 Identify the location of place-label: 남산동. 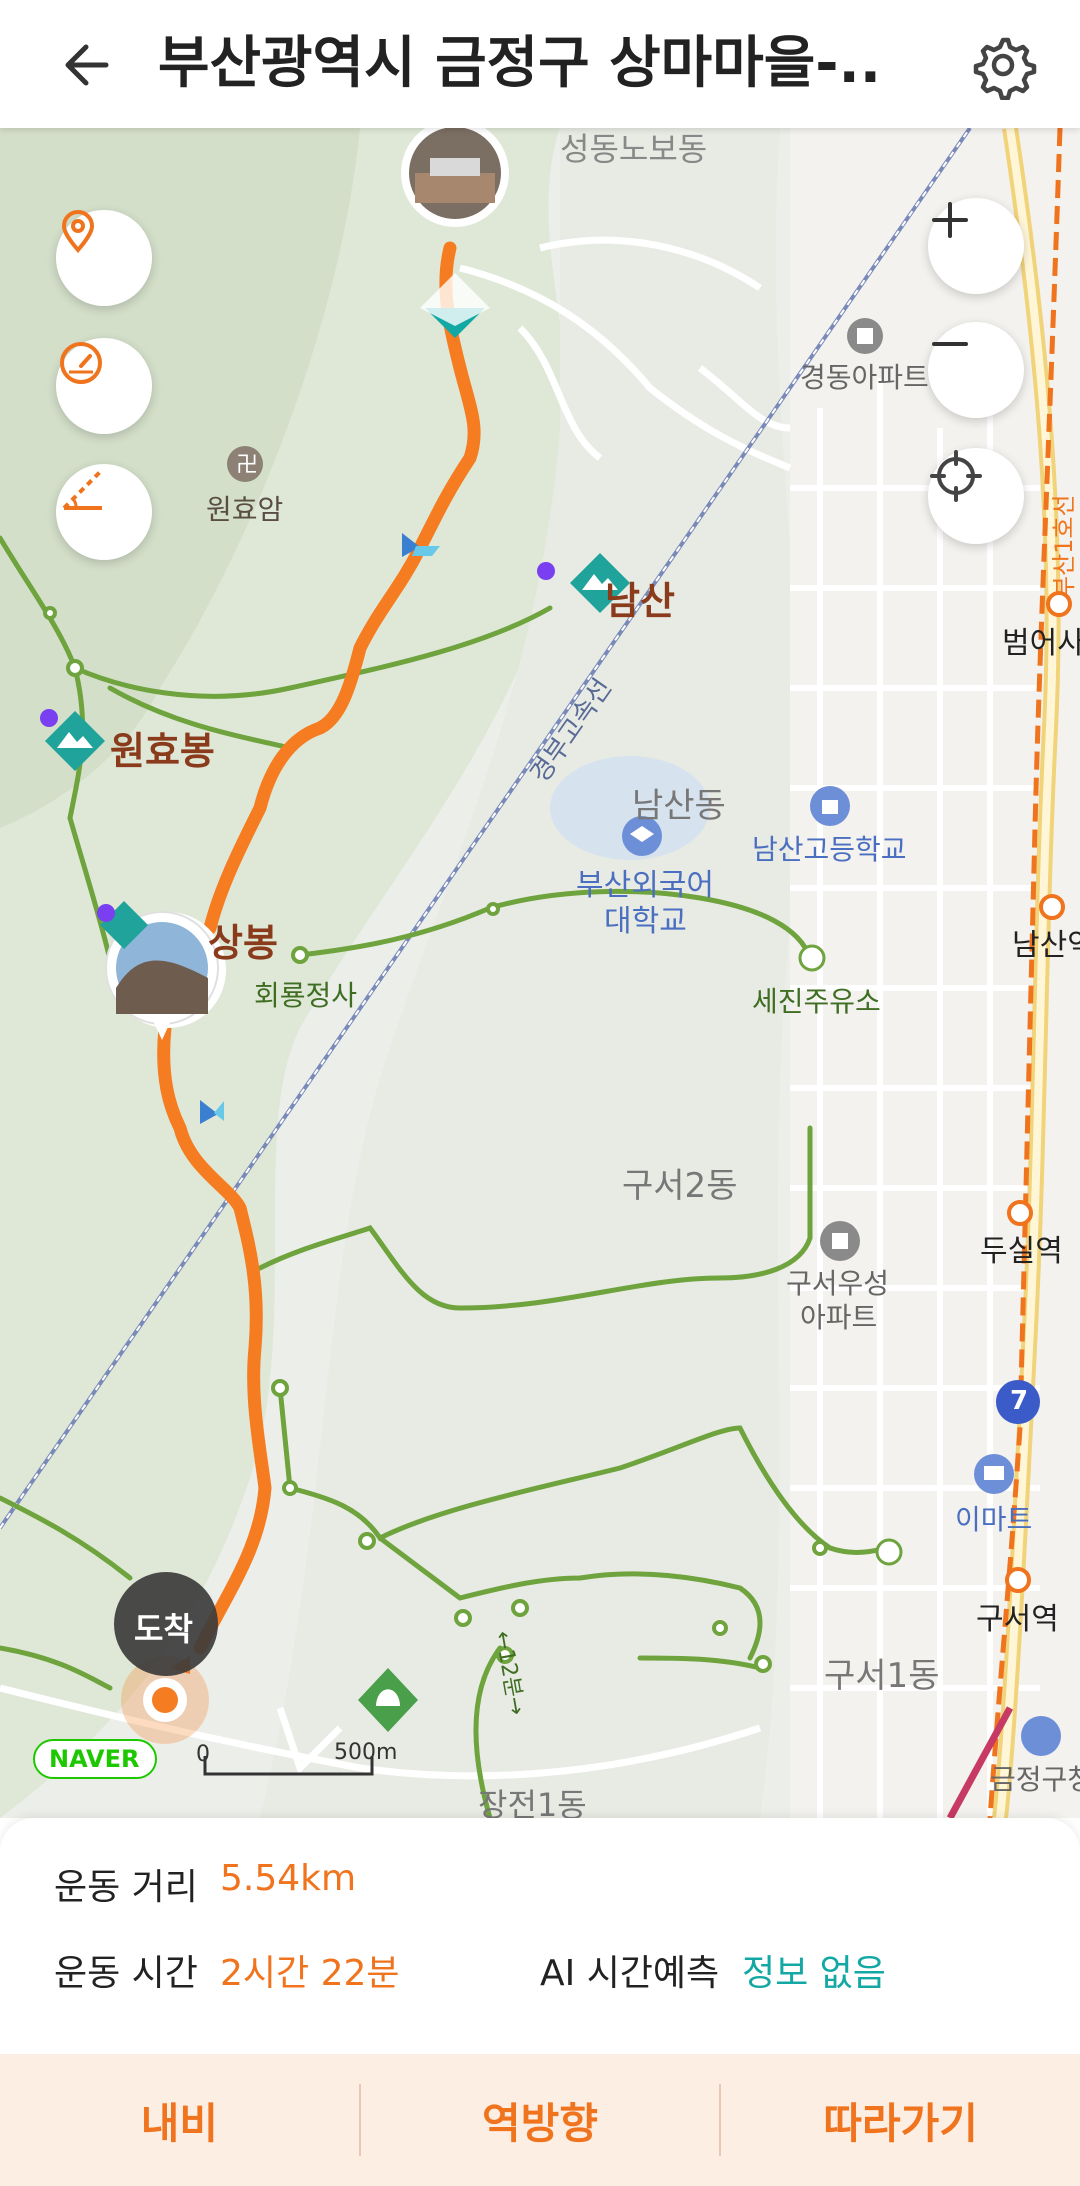
(679, 806).